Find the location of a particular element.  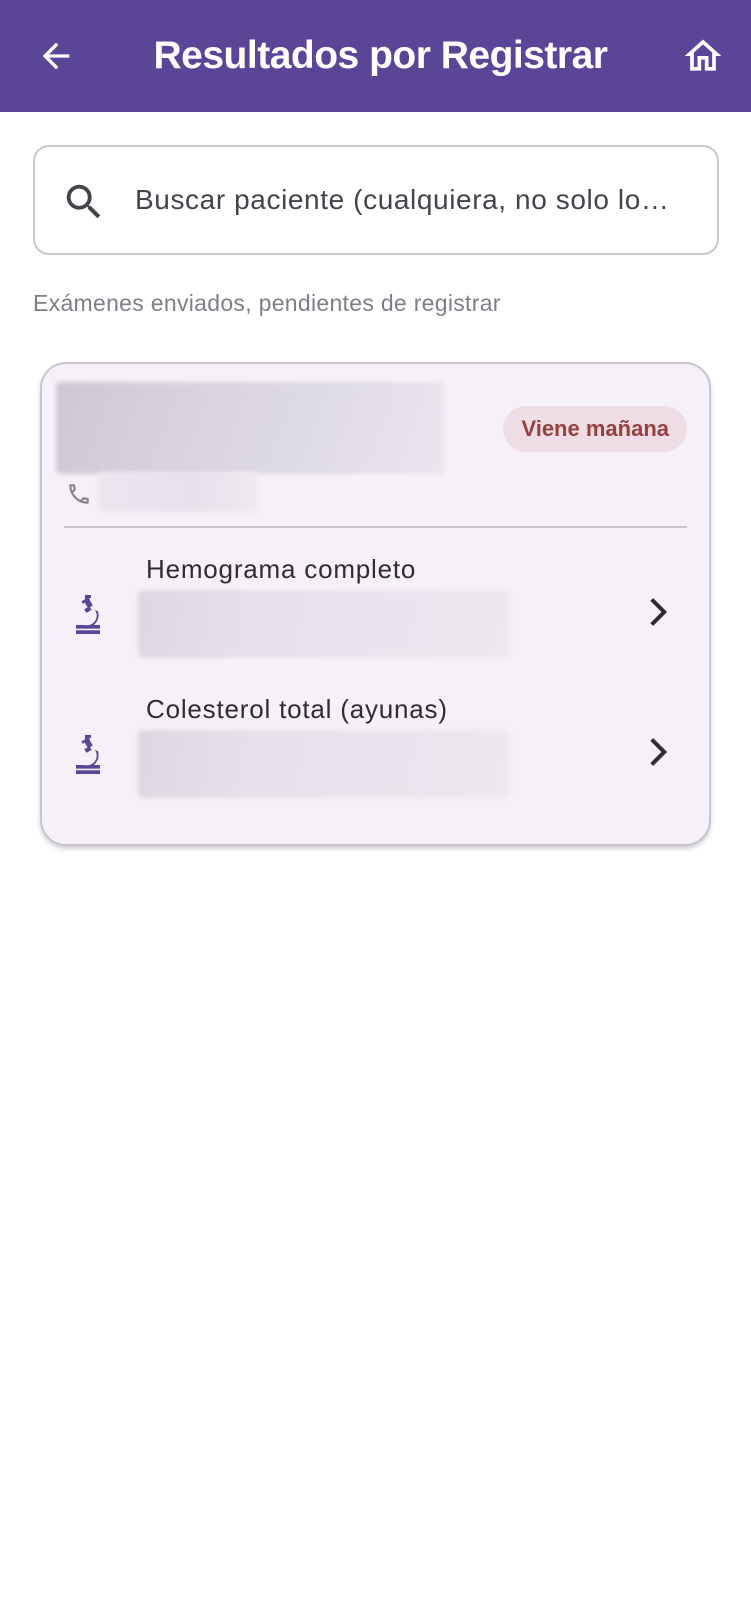

search-icon is located at coordinates (83, 201).